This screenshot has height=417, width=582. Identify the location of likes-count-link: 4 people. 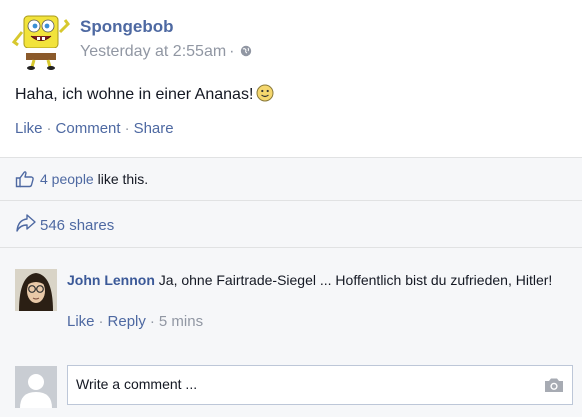
(67, 179).